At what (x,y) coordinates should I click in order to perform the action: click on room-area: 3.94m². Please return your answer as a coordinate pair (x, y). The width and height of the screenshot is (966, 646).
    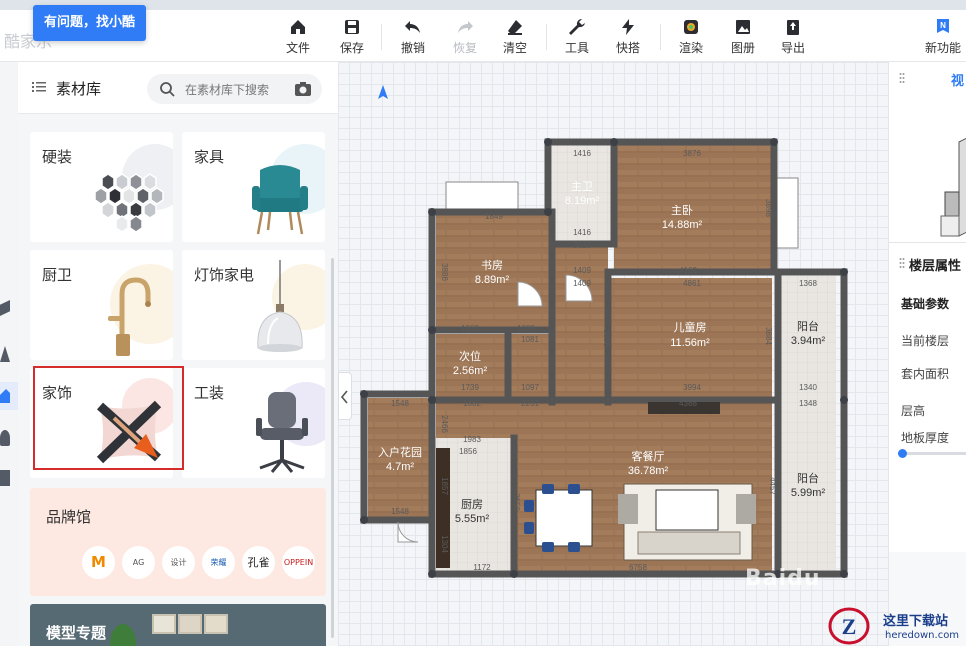
    Looking at the image, I should click on (808, 341).